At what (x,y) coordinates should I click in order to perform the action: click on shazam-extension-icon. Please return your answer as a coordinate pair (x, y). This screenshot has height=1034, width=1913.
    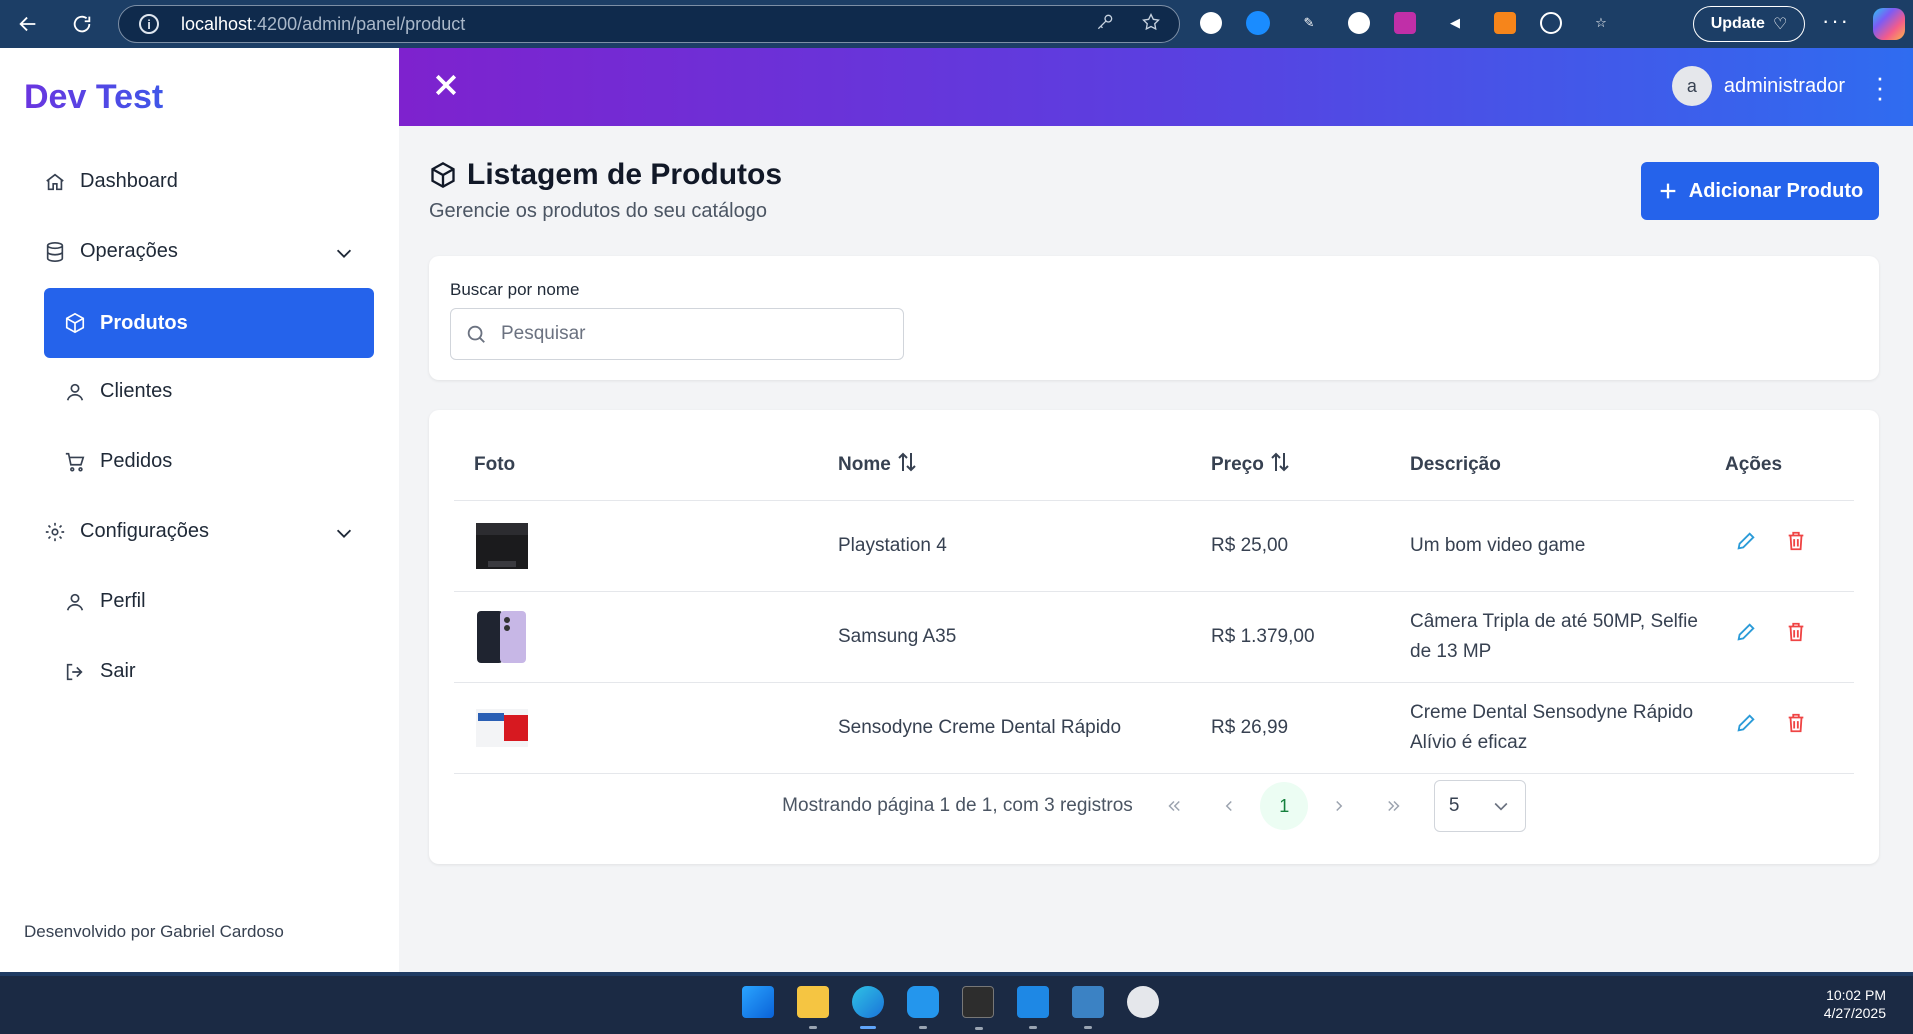
    Looking at the image, I should click on (1258, 23).